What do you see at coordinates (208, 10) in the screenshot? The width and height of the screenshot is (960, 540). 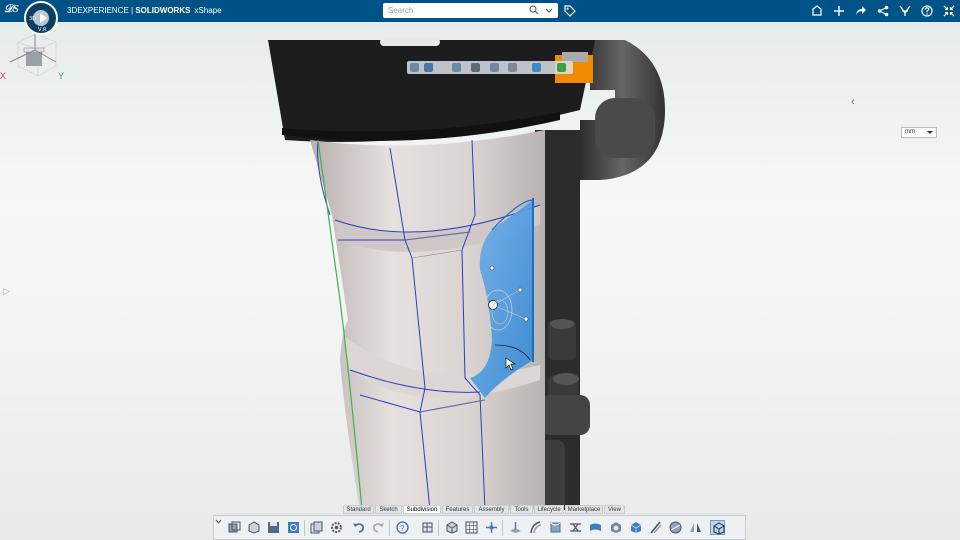 I see `app-name: xShape` at bounding box center [208, 10].